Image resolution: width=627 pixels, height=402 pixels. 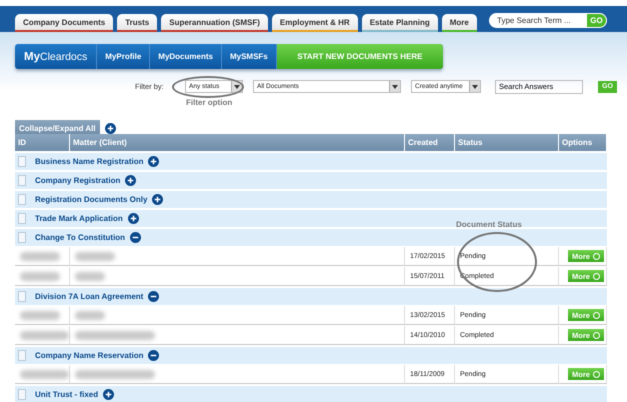 What do you see at coordinates (79, 218) in the screenshot?
I see `group-title: Trade Mark Application` at bounding box center [79, 218].